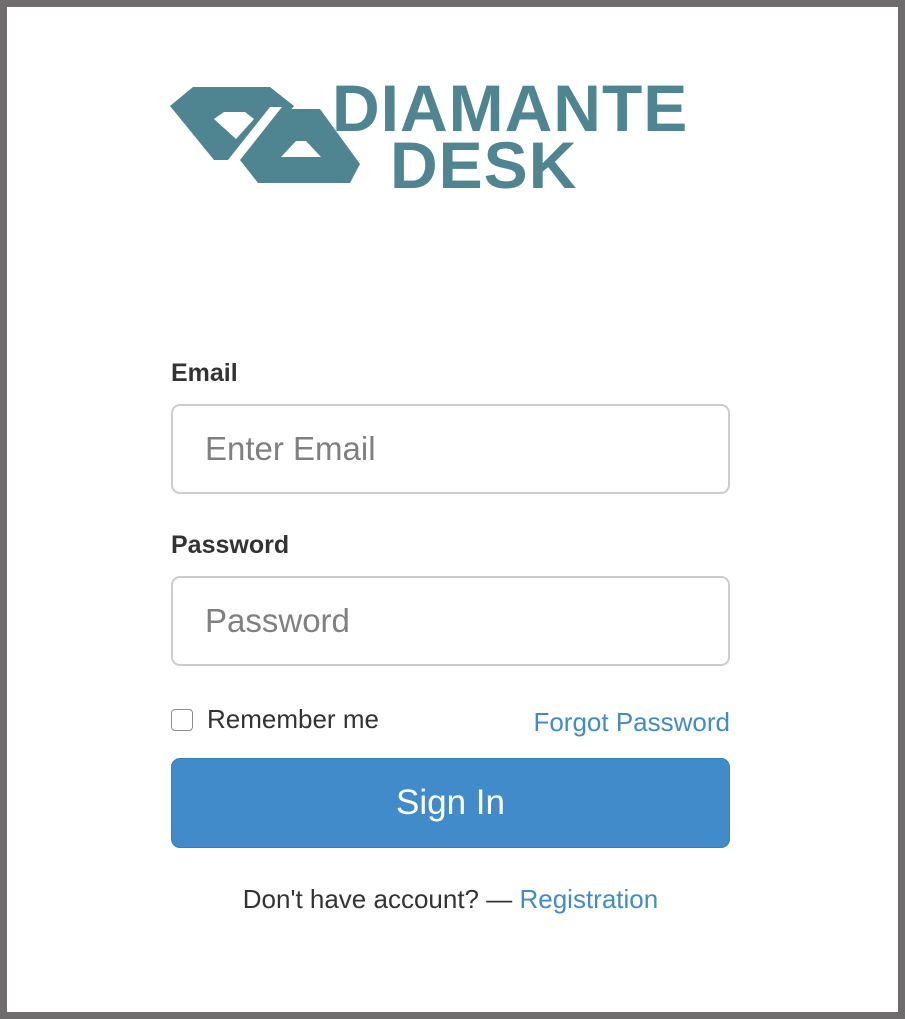  Describe the element at coordinates (293, 719) in the screenshot. I see `remember-me-label: Remember me` at that location.